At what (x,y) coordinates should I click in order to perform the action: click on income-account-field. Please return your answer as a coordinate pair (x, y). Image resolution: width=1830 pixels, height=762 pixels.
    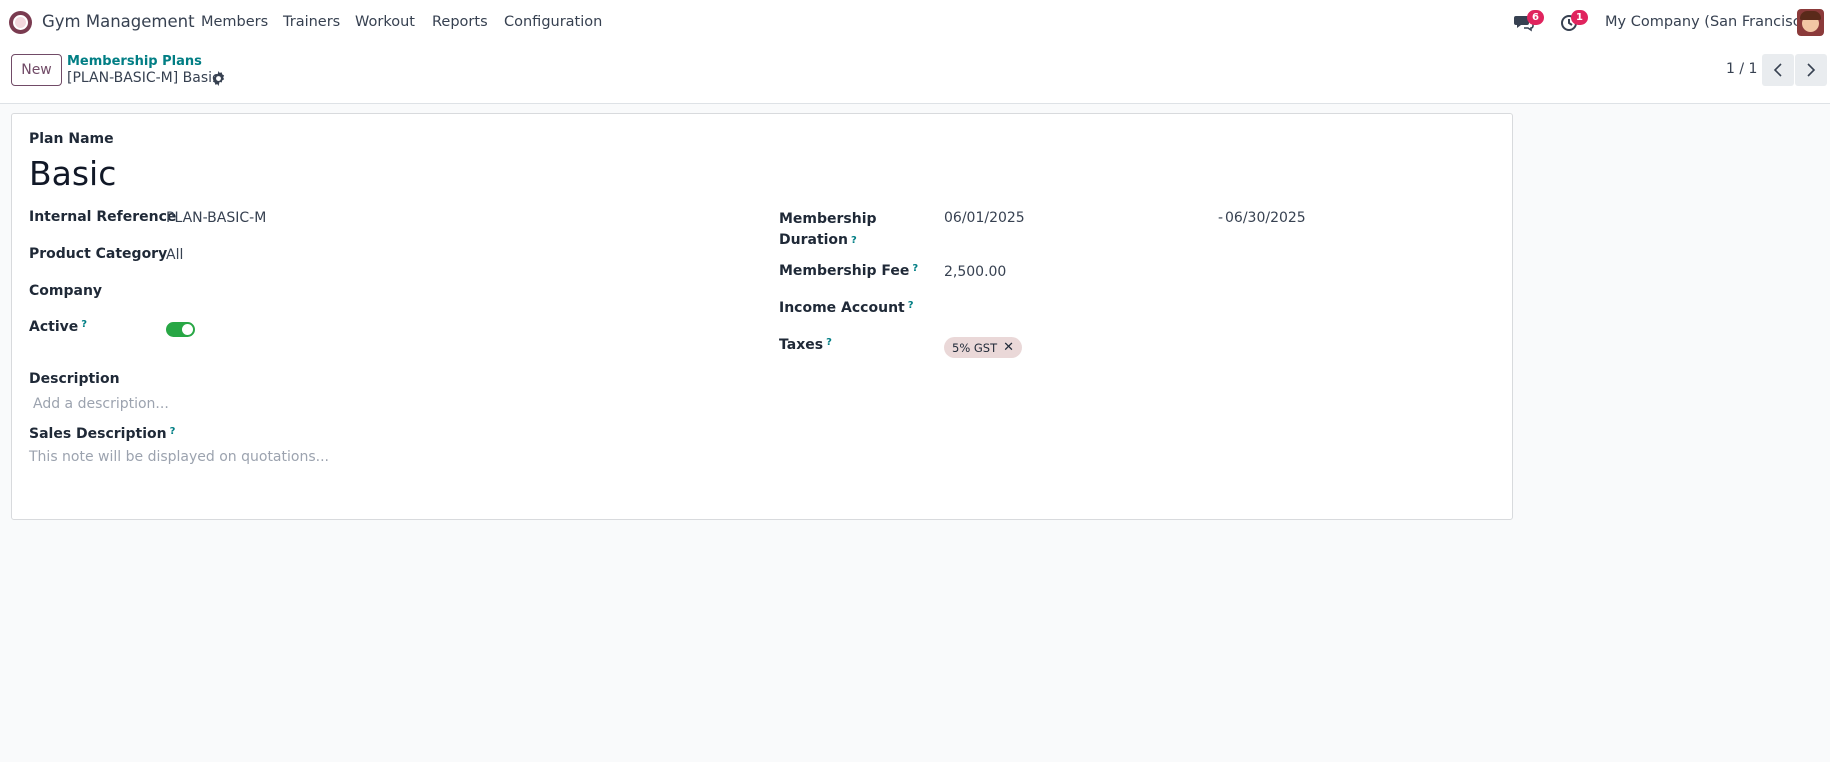
    Looking at the image, I should click on (1194, 310).